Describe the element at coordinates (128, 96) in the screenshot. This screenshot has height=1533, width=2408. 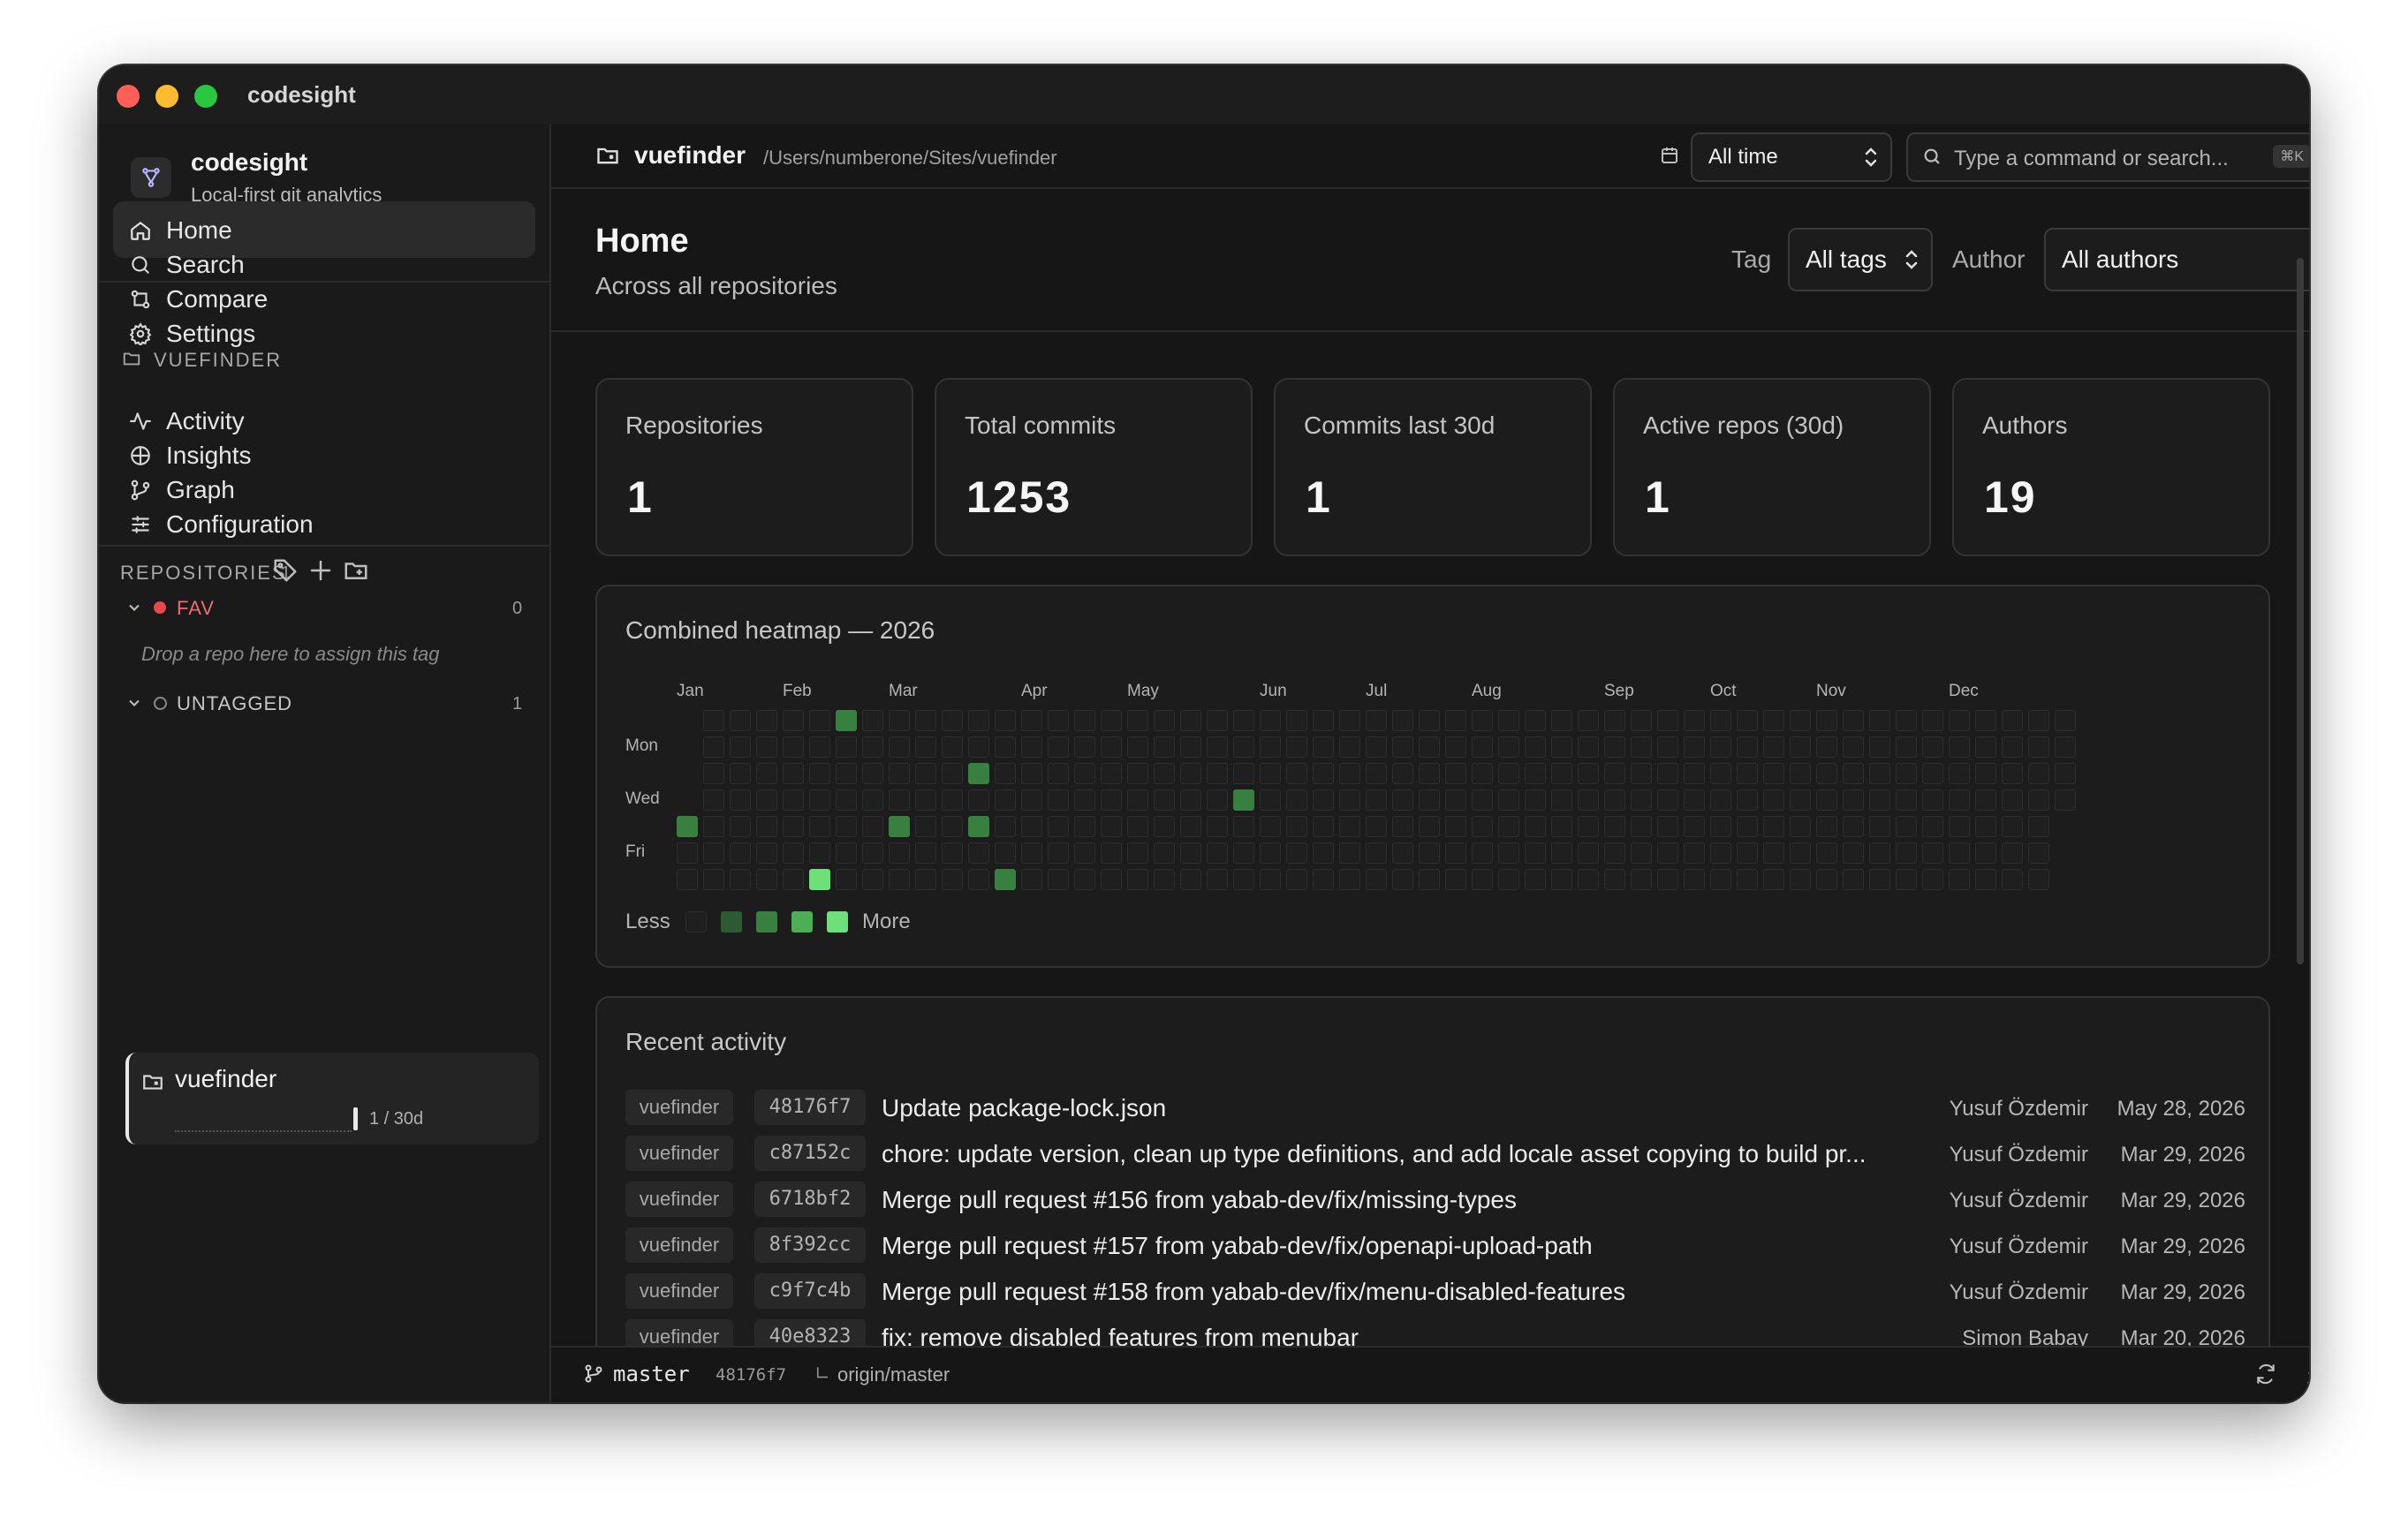
I see `close-window-button` at that location.